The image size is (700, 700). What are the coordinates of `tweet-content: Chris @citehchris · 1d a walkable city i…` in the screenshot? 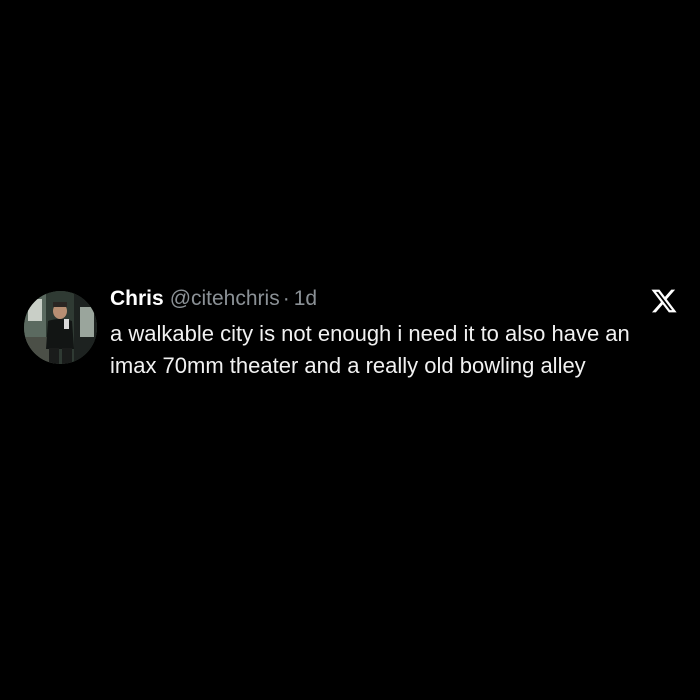 It's located at (394, 334).